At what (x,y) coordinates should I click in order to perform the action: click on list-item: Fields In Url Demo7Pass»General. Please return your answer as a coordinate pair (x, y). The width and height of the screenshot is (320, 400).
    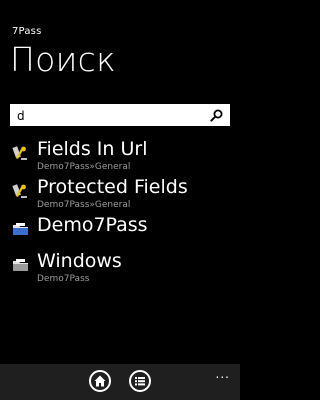
    Looking at the image, I should click on (122, 157).